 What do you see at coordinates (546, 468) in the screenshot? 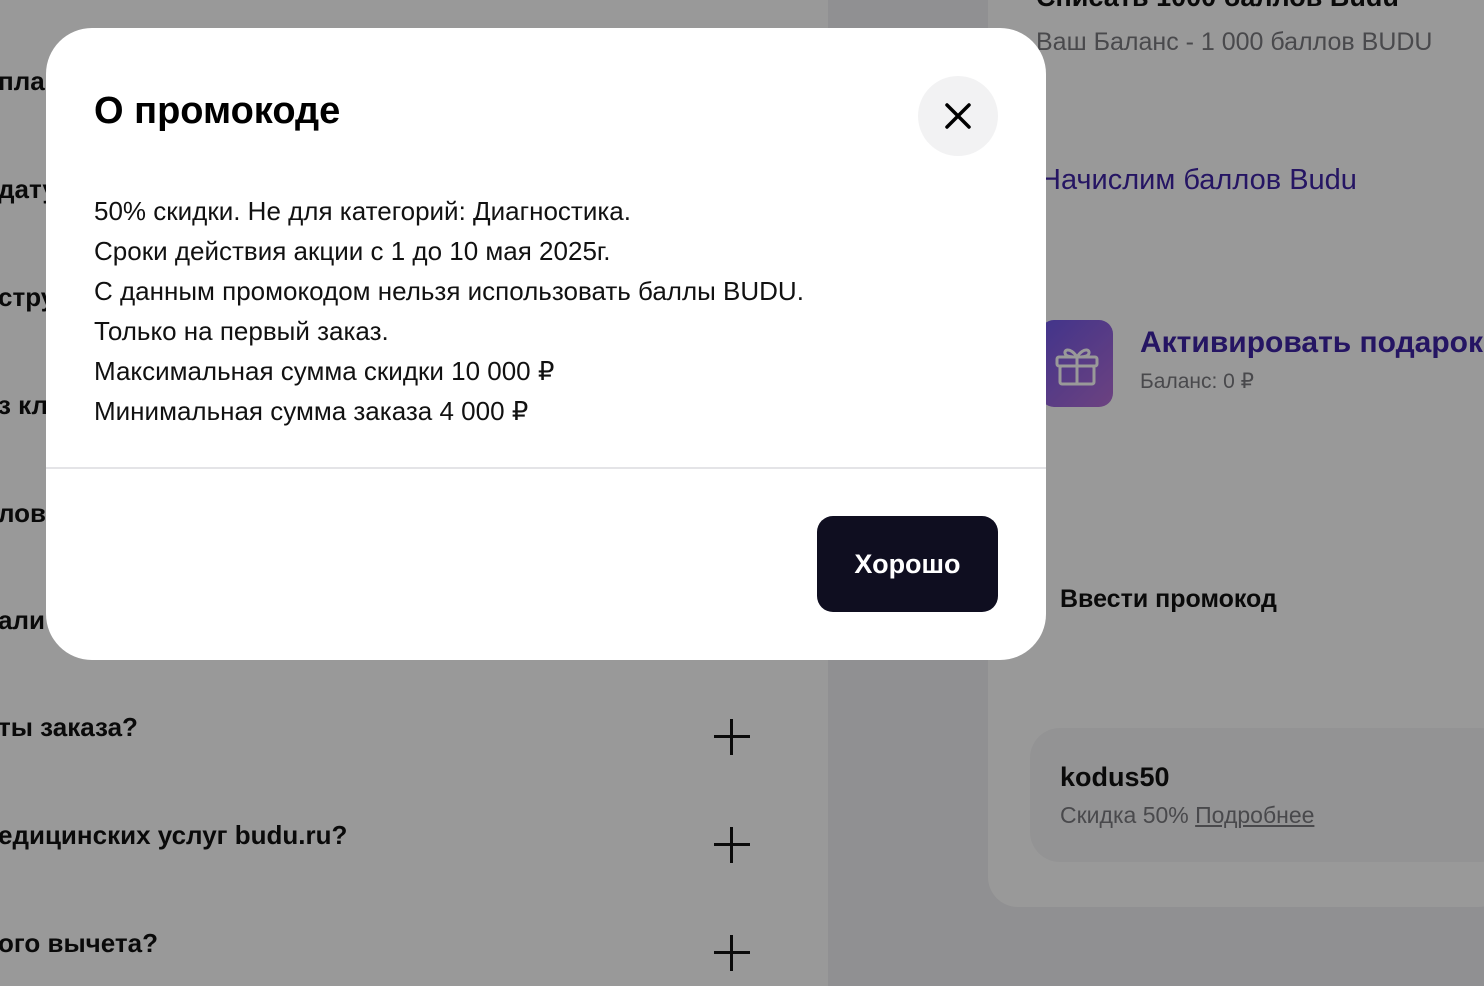
I see `dialog-divider` at bounding box center [546, 468].